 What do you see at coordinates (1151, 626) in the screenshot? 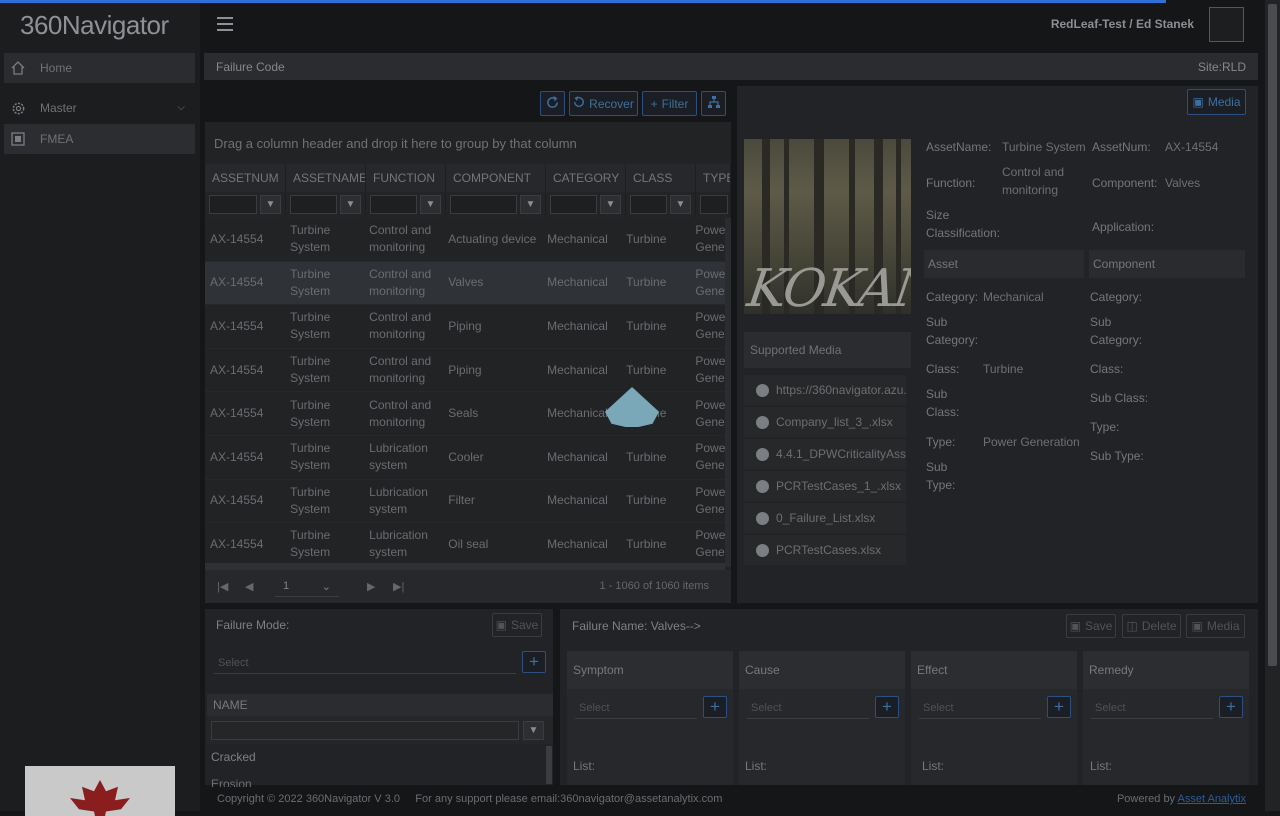
I see `failure-delete-button: ◫ Delete` at bounding box center [1151, 626].